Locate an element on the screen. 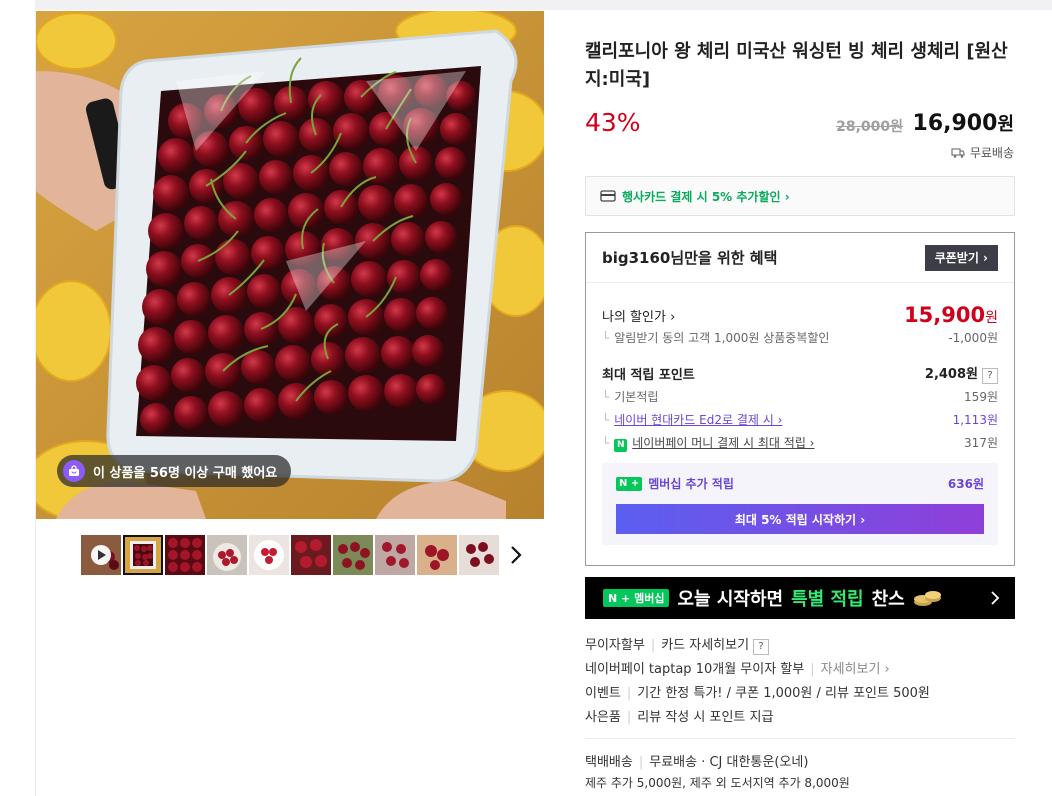 This screenshot has width=1052, height=796. shipping-text: 무료배송 is located at coordinates (991, 153).